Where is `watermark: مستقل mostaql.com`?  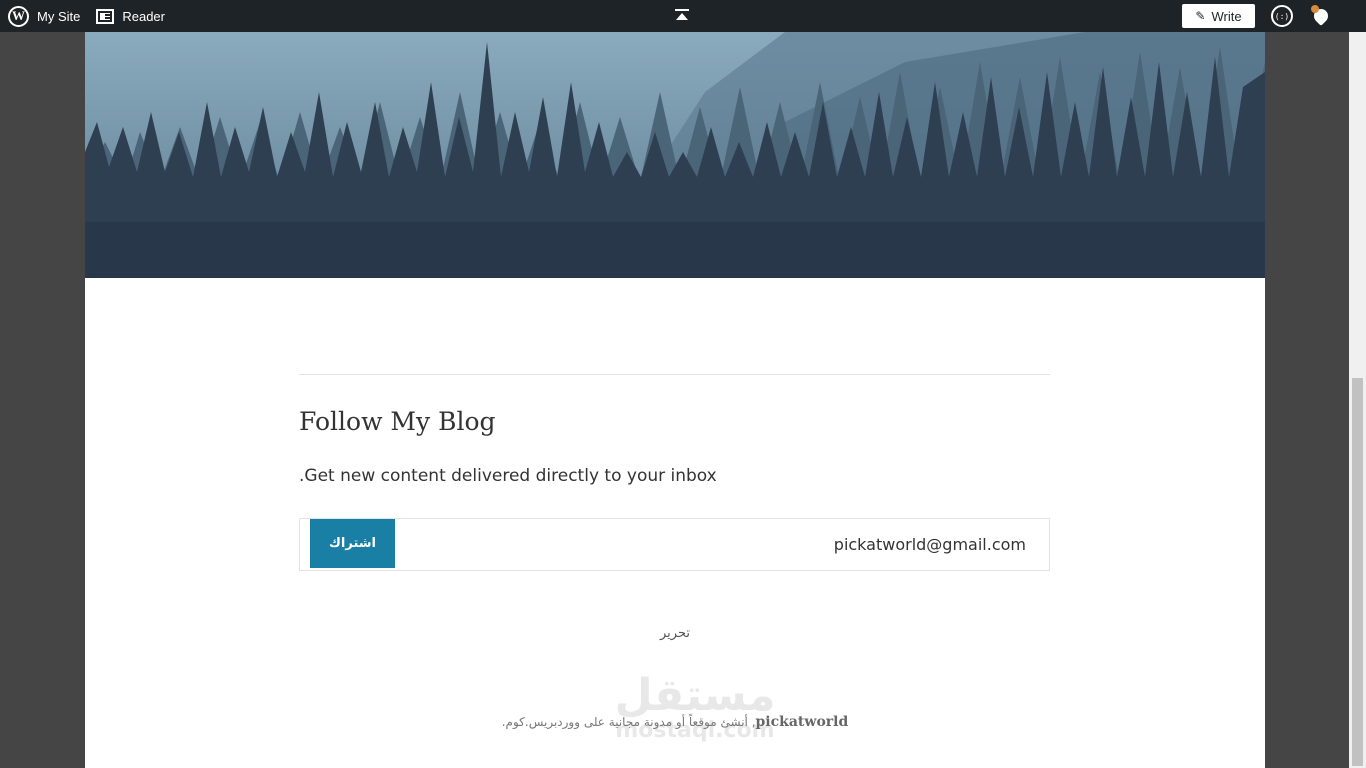 watermark: مستقل mostaql.com is located at coordinates (695, 707).